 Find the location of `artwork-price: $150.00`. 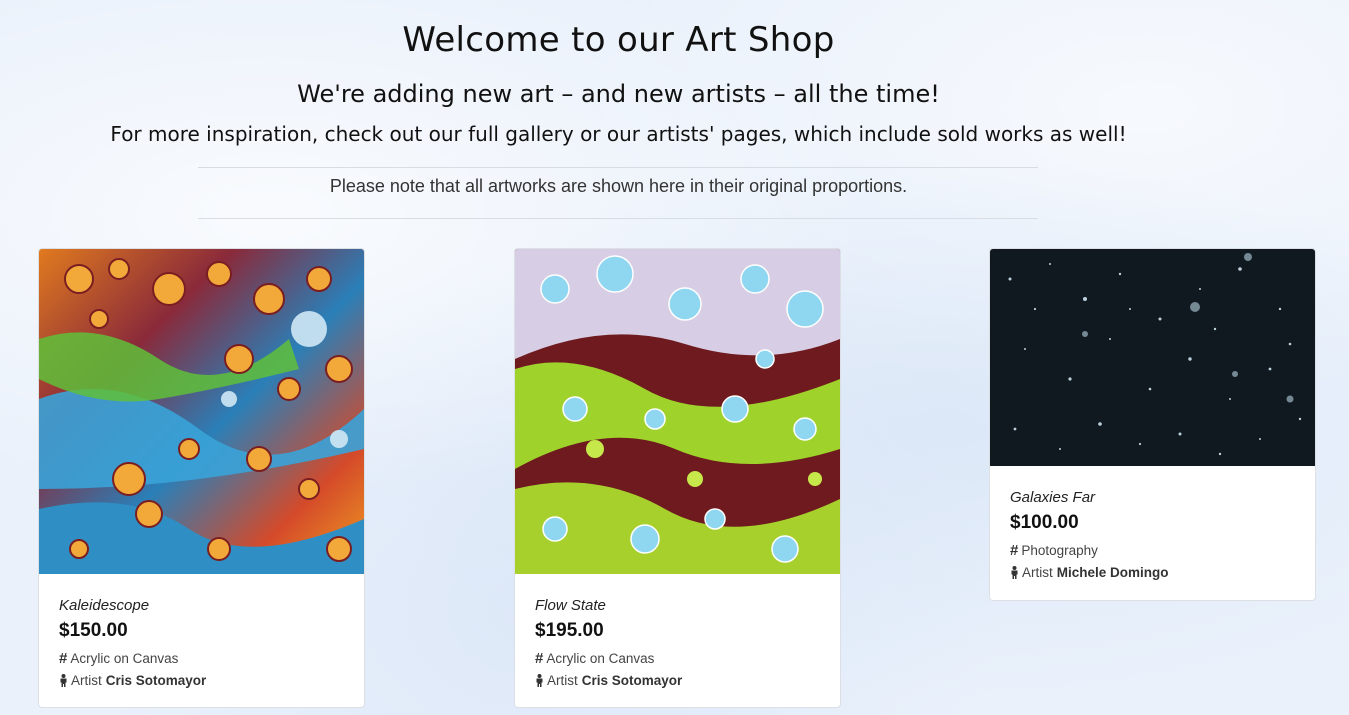

artwork-price: $150.00 is located at coordinates (93, 630).